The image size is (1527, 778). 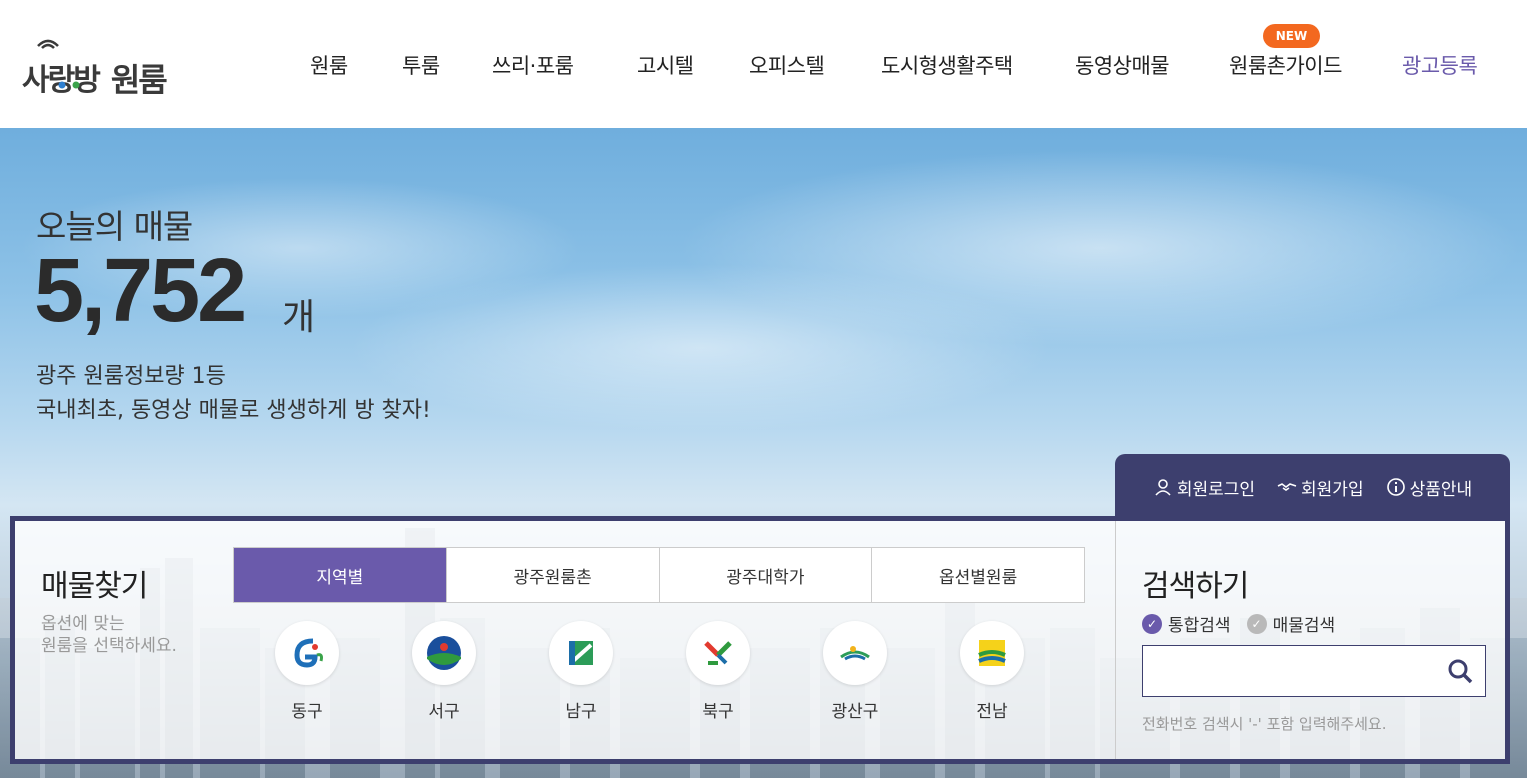 What do you see at coordinates (665, 65) in the screenshot?
I see `nav-gositel: 고시텔` at bounding box center [665, 65].